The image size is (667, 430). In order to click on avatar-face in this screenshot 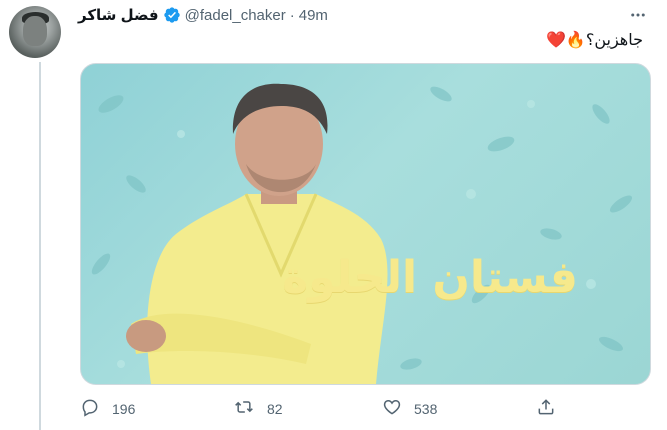, I will do `click(35, 31)`.